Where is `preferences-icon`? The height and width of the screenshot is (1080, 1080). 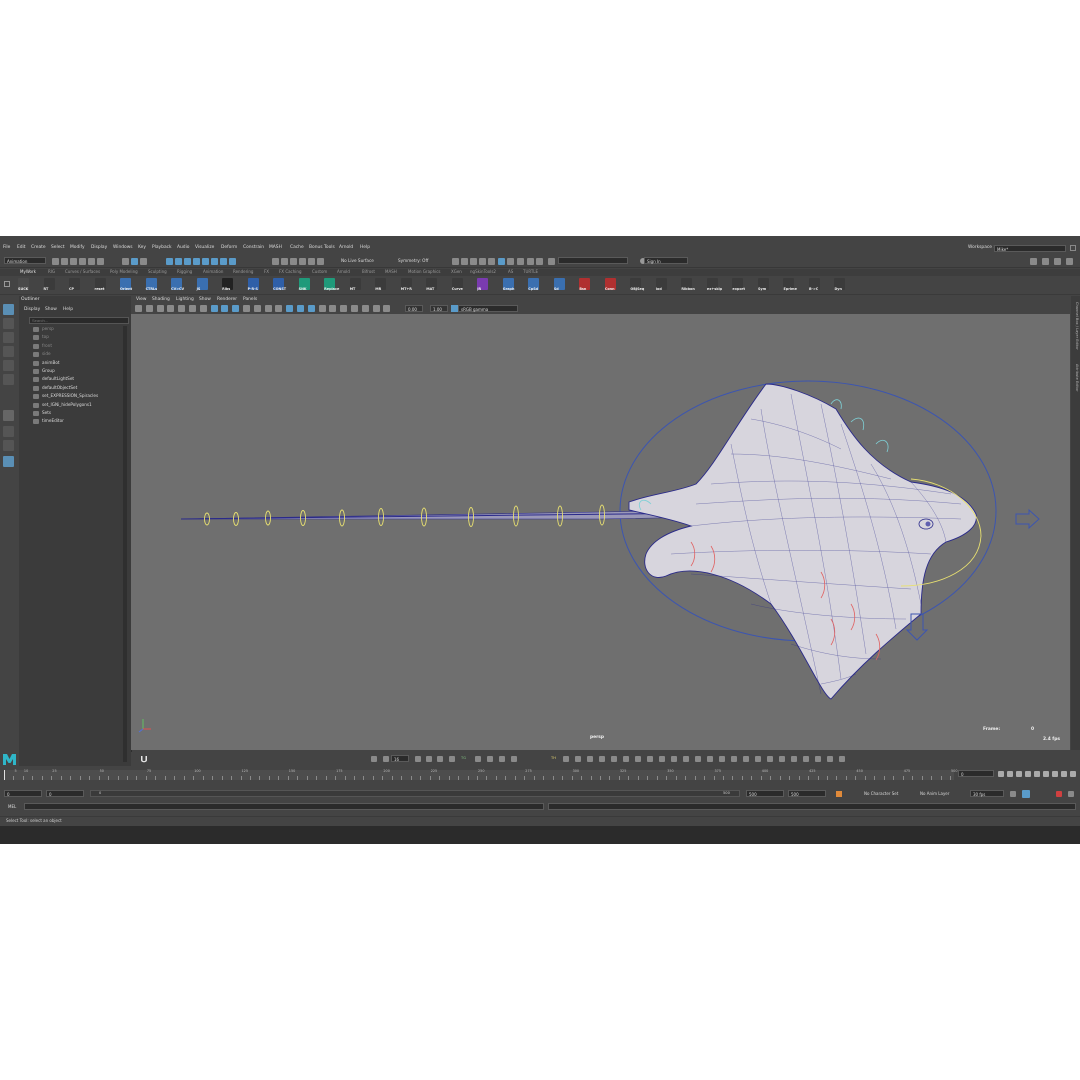 preferences-icon is located at coordinates (1026, 794).